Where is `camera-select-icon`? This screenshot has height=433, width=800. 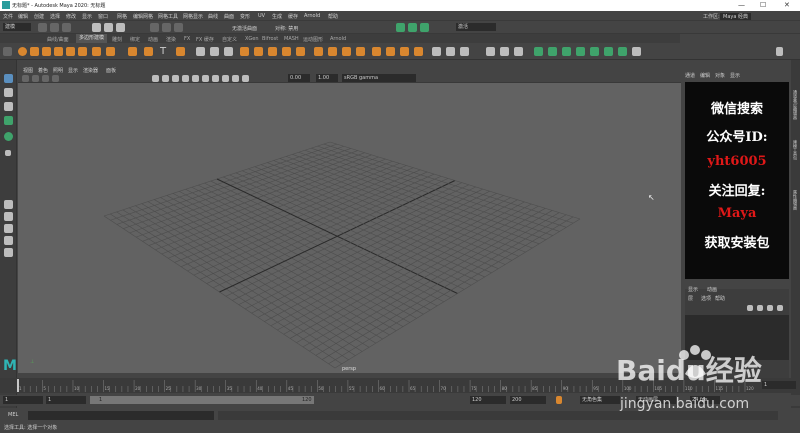
camera-select-icon is located at coordinates (25, 78).